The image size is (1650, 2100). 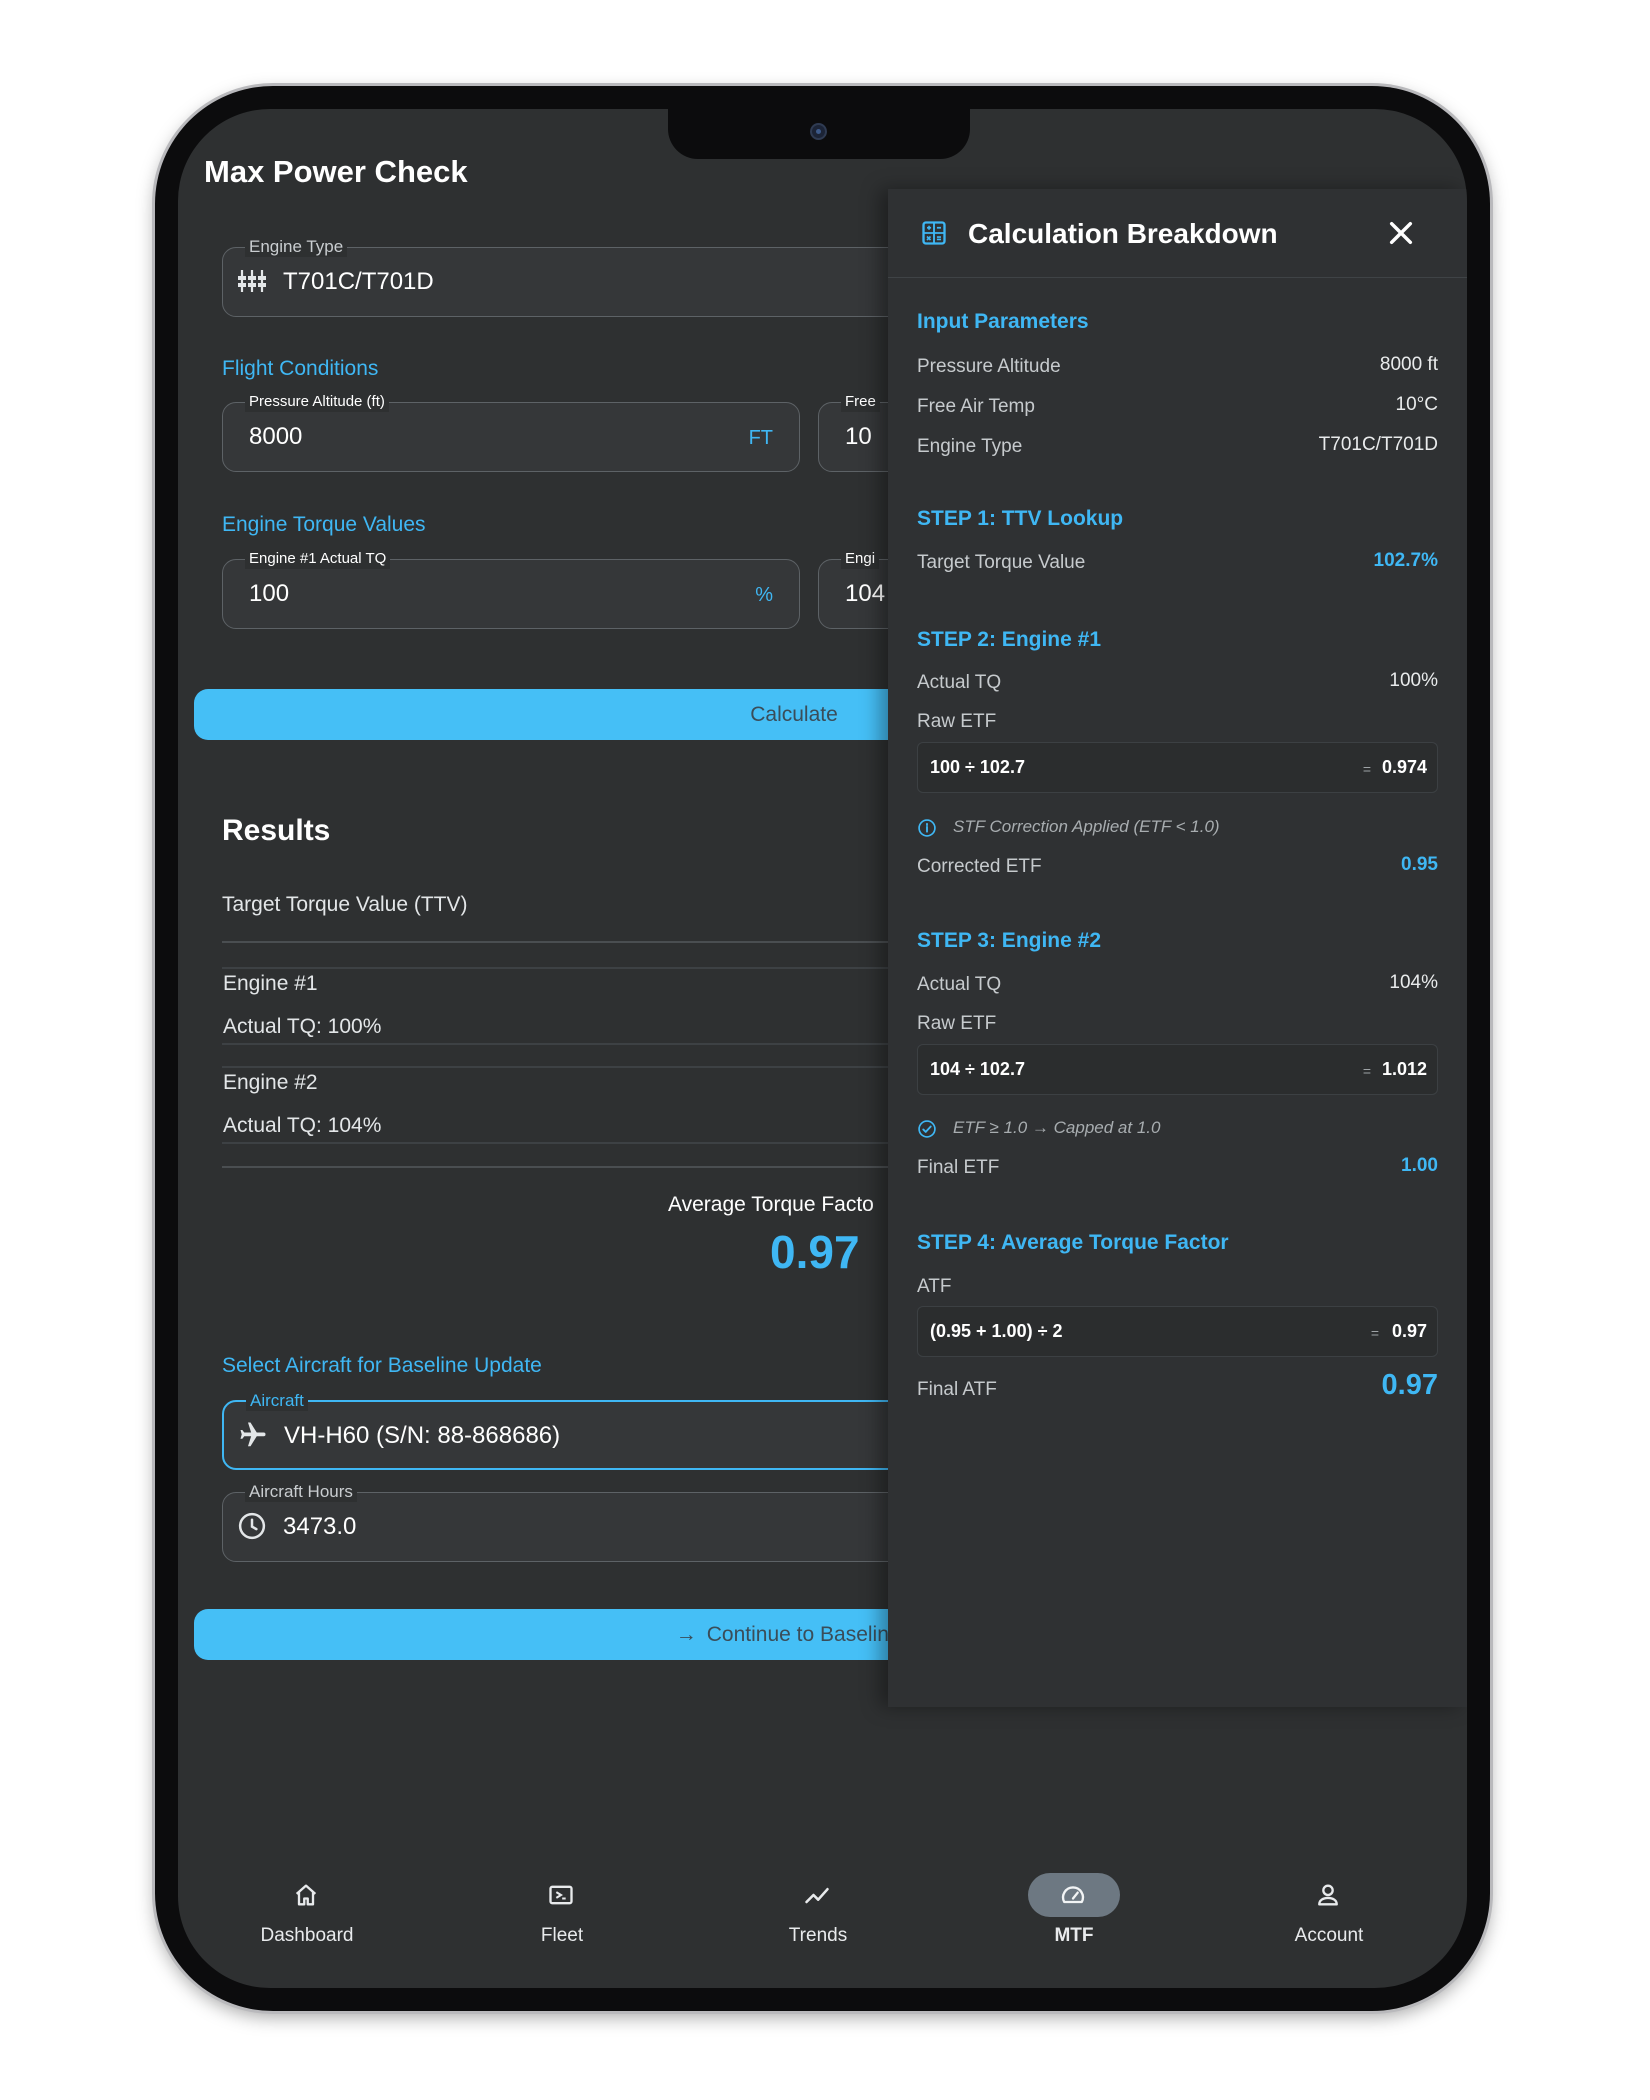 What do you see at coordinates (382, 1365) in the screenshot?
I see `baseline-title: Select Aircraft for Baseline Update` at bounding box center [382, 1365].